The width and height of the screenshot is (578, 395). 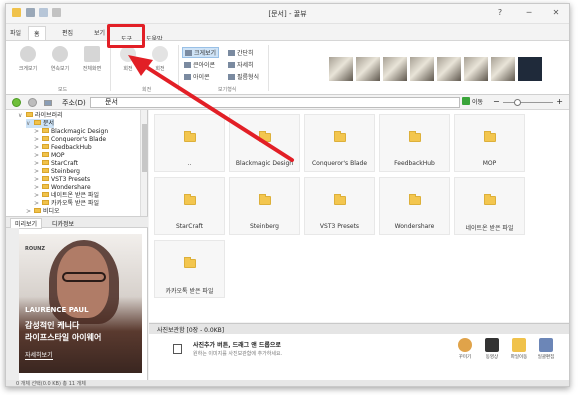 I want to click on annotation-arrow, so click(x=211, y=108).